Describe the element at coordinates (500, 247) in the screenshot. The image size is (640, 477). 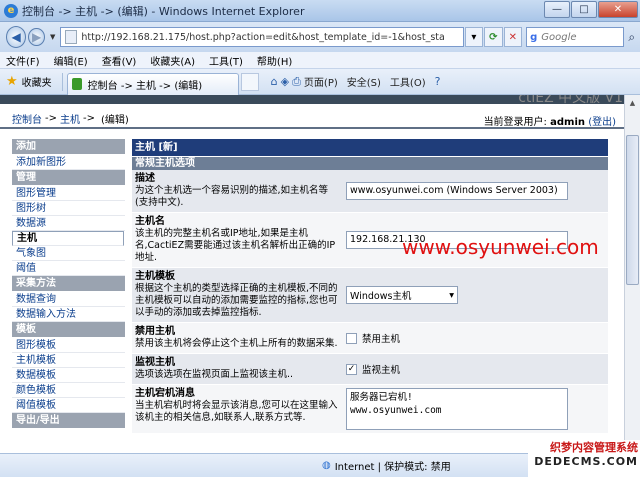
I see `watermark-text: www.osyunwei.com` at that location.